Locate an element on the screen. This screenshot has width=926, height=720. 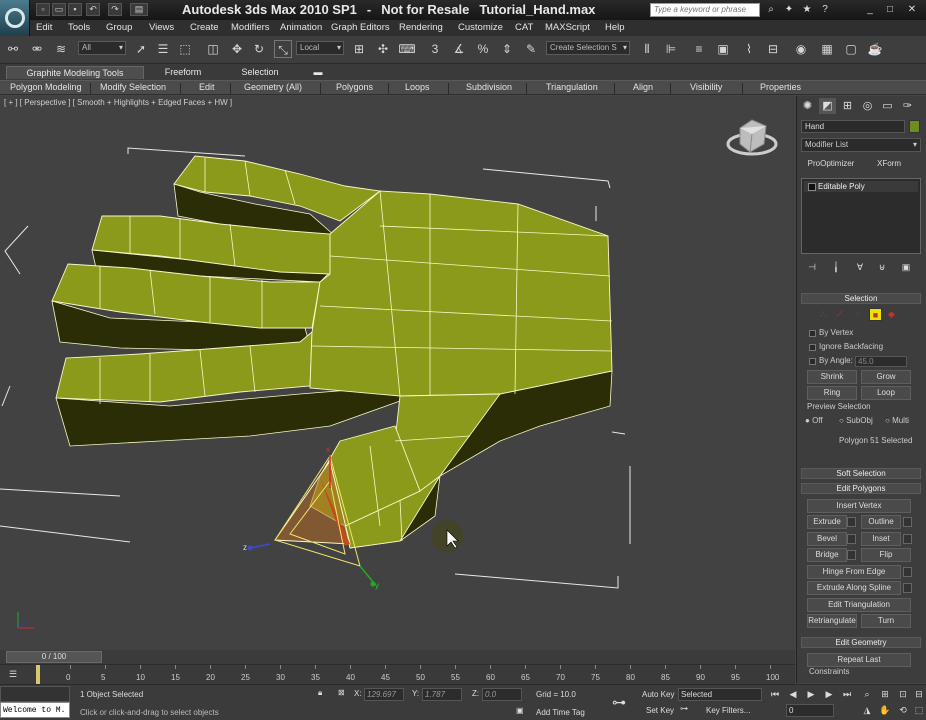
schematic-view-icon: ⊟ is located at coordinates (773, 49).